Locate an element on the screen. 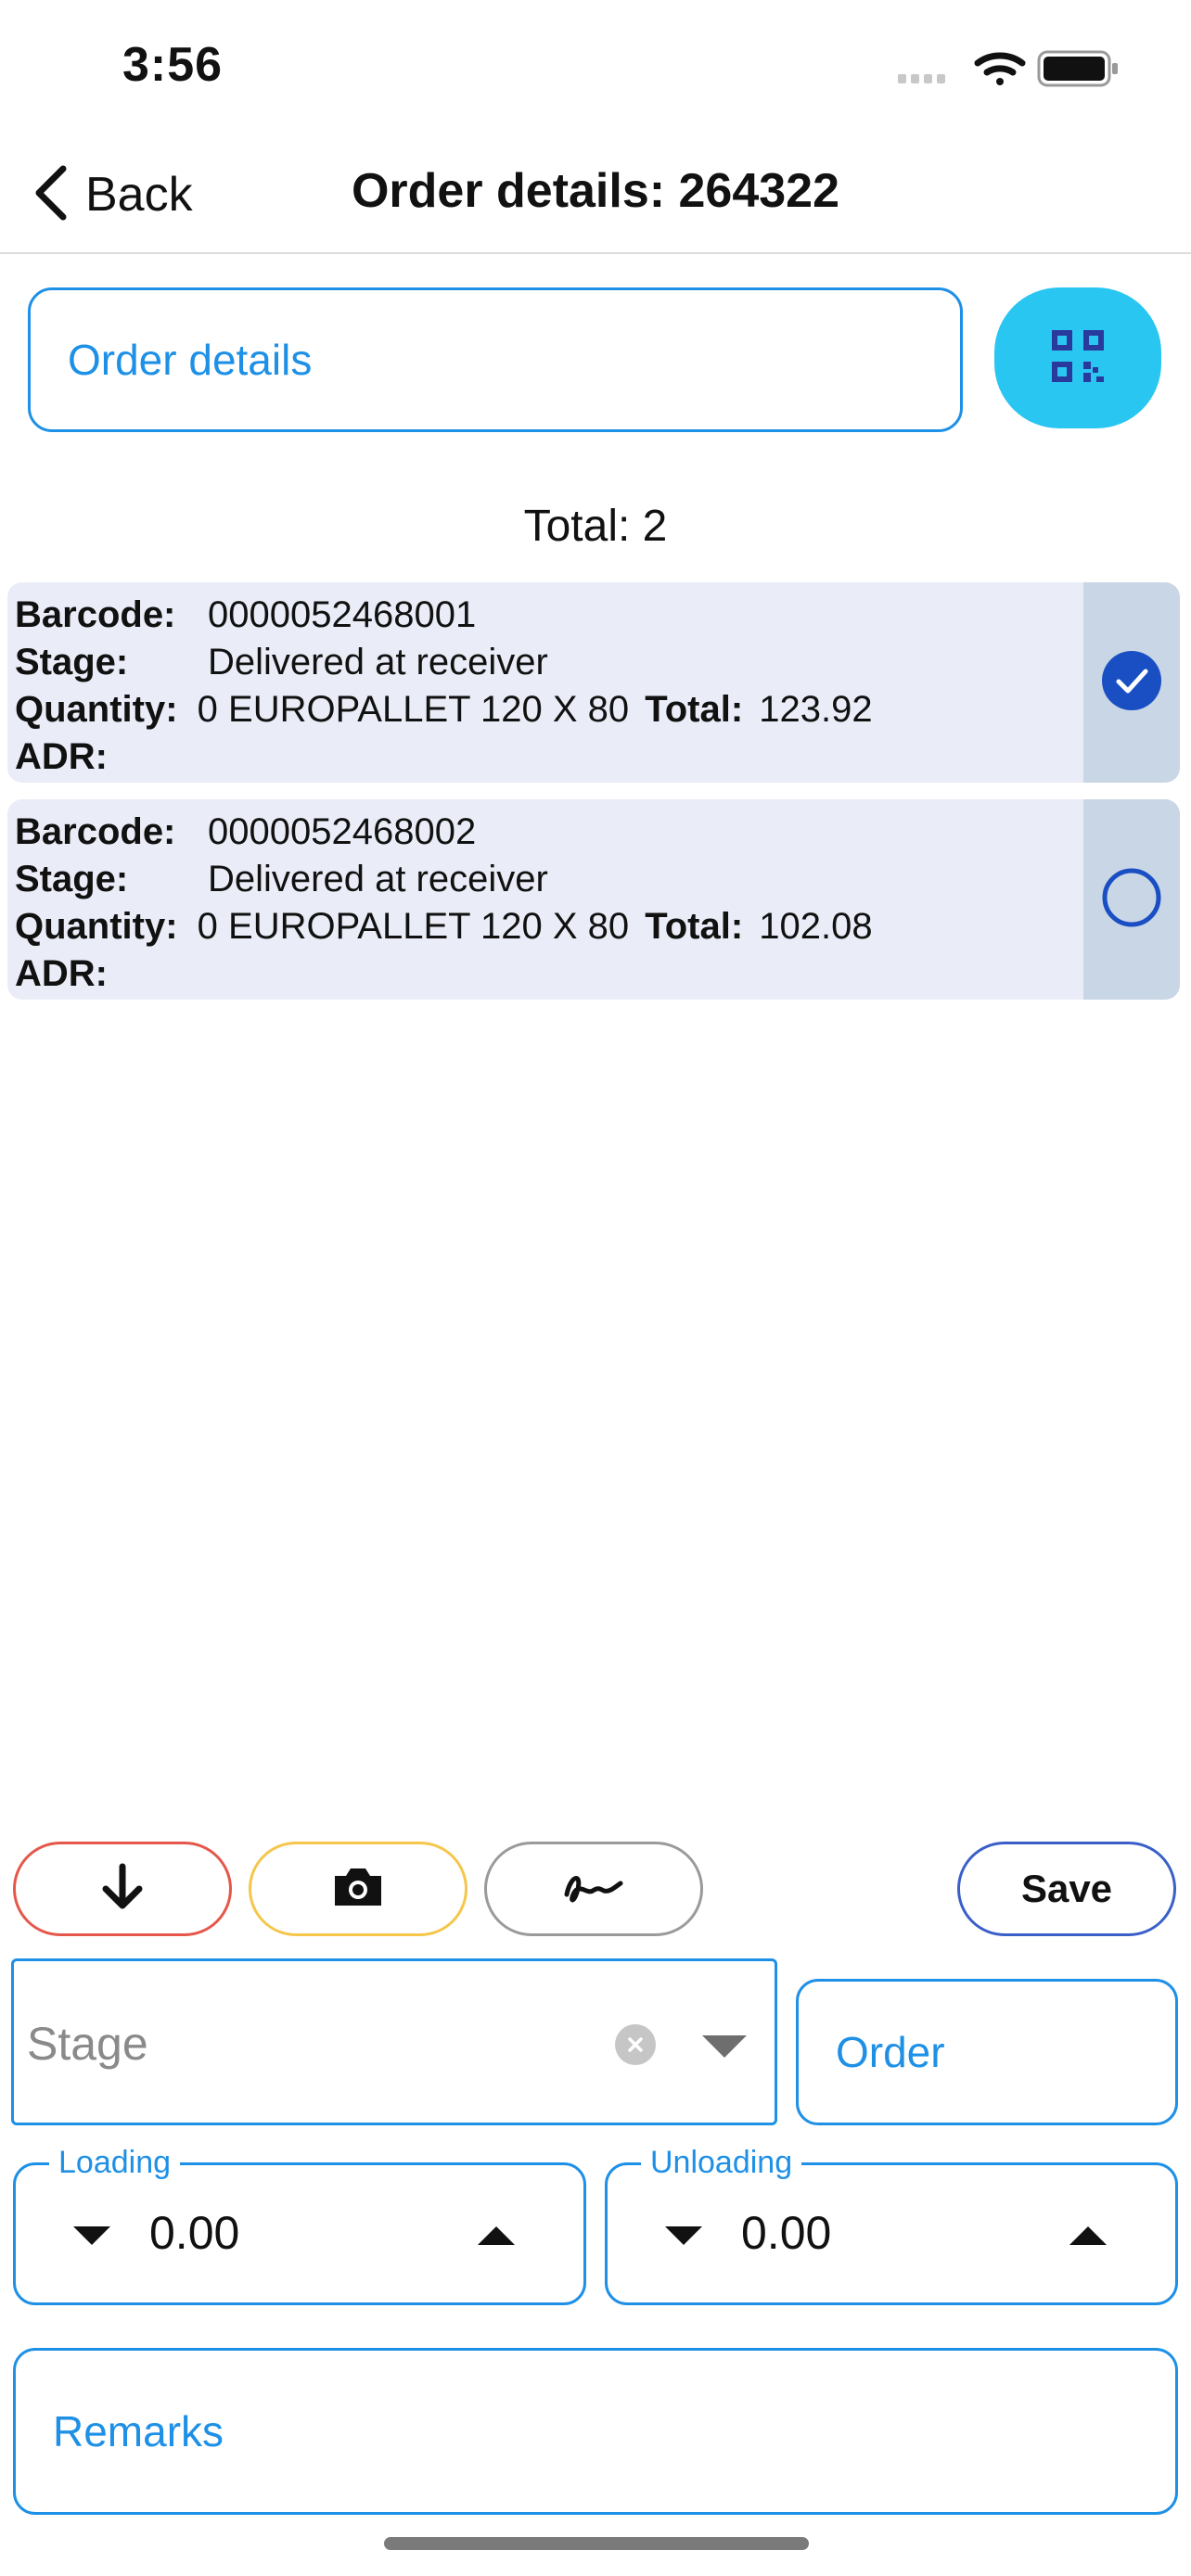 The height and width of the screenshot is (2576, 1191). cellular-signal-icon is located at coordinates (921, 79).